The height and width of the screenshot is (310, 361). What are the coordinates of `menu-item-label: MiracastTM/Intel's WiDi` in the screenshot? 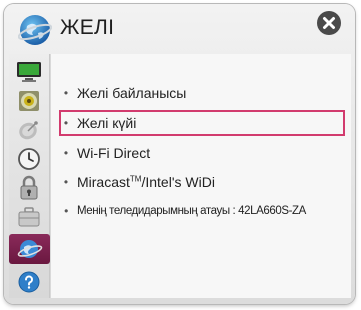 It's located at (146, 182).